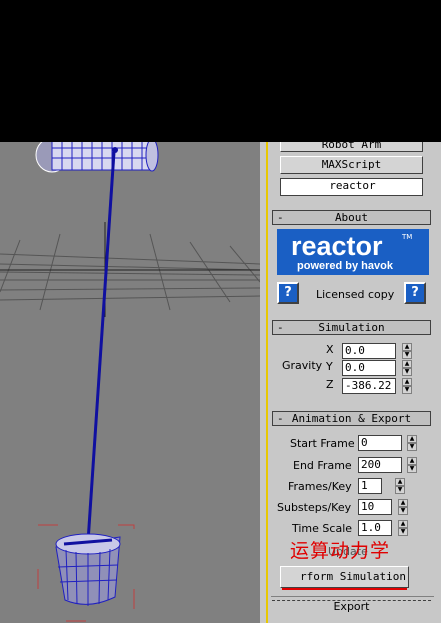 The image size is (441, 623). Describe the element at coordinates (302, 365) in the screenshot. I see `gravity-label: Gravity` at that location.